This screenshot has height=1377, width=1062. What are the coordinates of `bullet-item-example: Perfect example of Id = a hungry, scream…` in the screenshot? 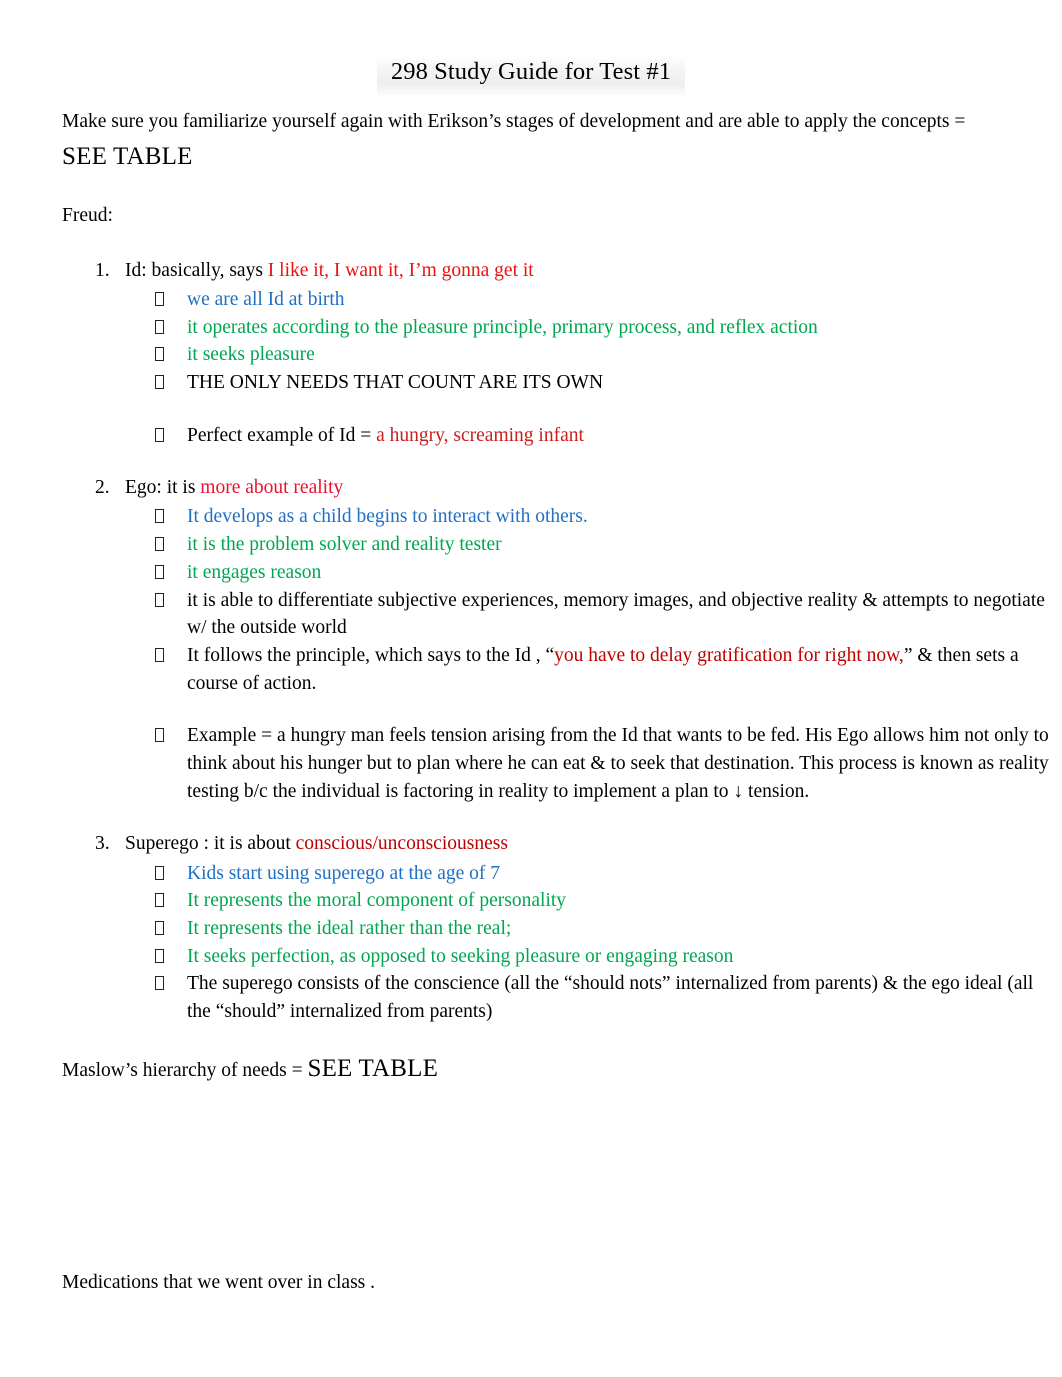 It's located at (593, 436).